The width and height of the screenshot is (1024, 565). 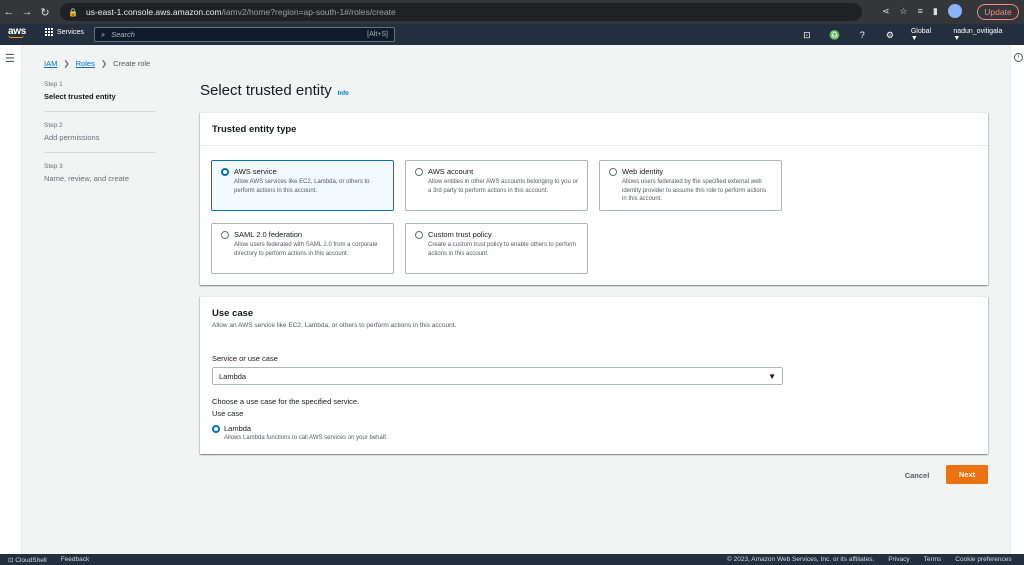 What do you see at coordinates (85, 63) in the screenshot?
I see `breadcrumb-roles: Roles` at bounding box center [85, 63].